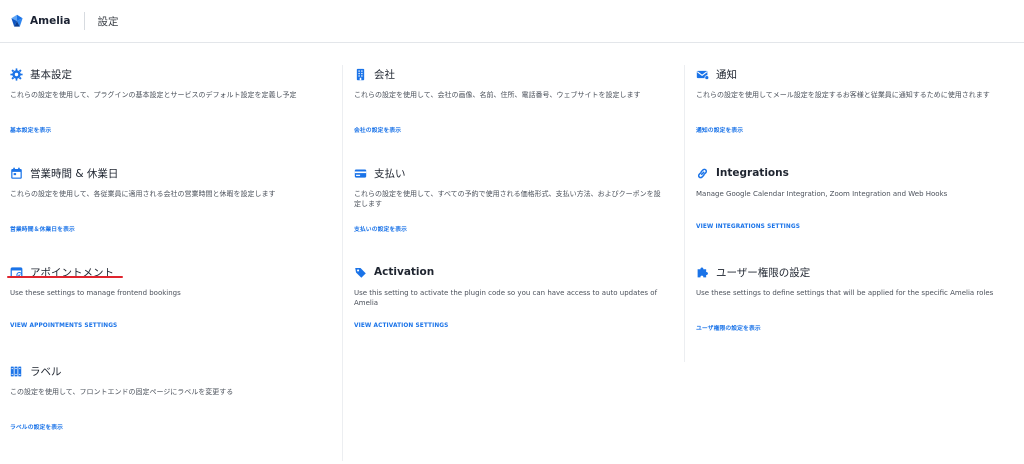 This screenshot has width=1024, height=464. I want to click on puzzle-icon, so click(702, 272).